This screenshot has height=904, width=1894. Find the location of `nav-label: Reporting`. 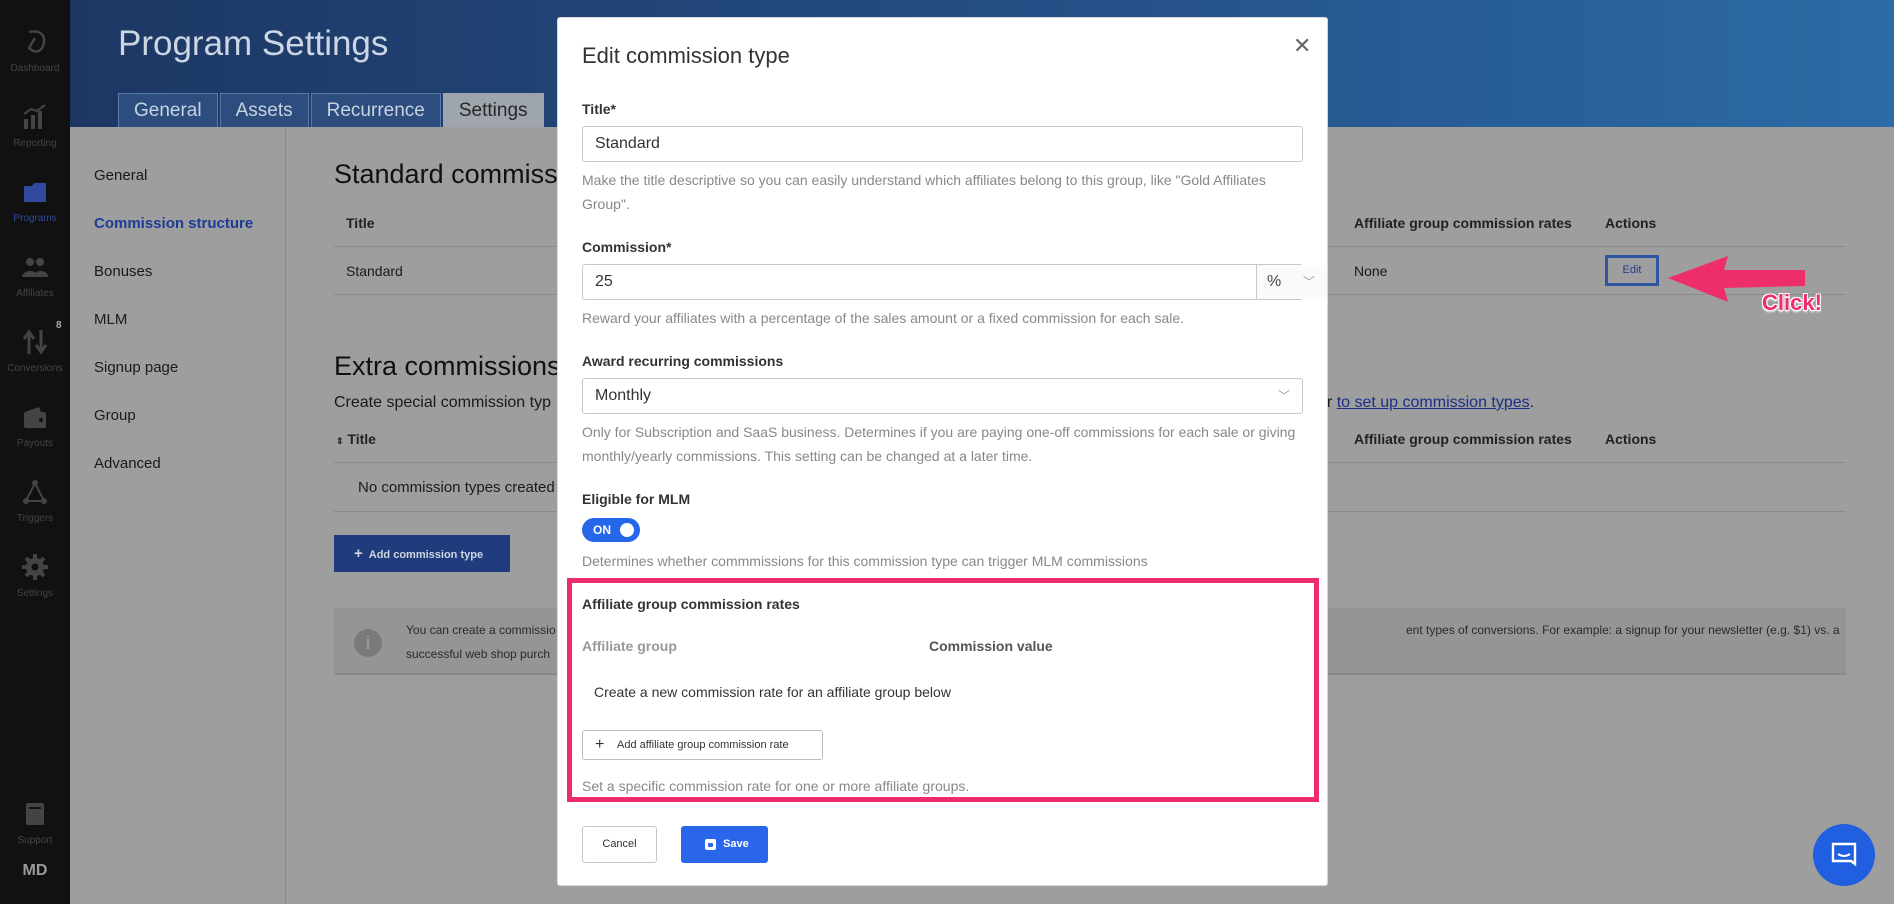

nav-label: Reporting is located at coordinates (35, 143).